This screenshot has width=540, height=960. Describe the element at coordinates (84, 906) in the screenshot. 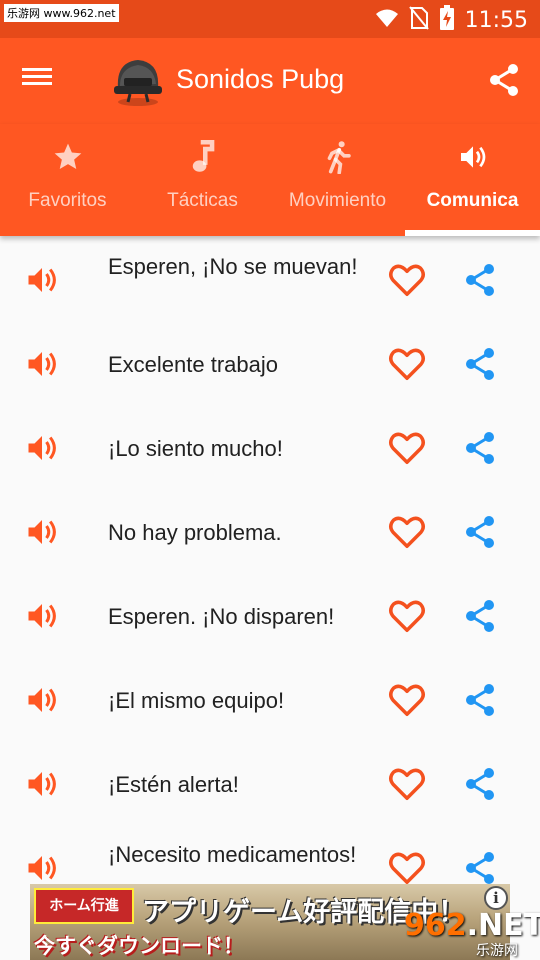

I see `ad-badge: ホーム行進` at that location.